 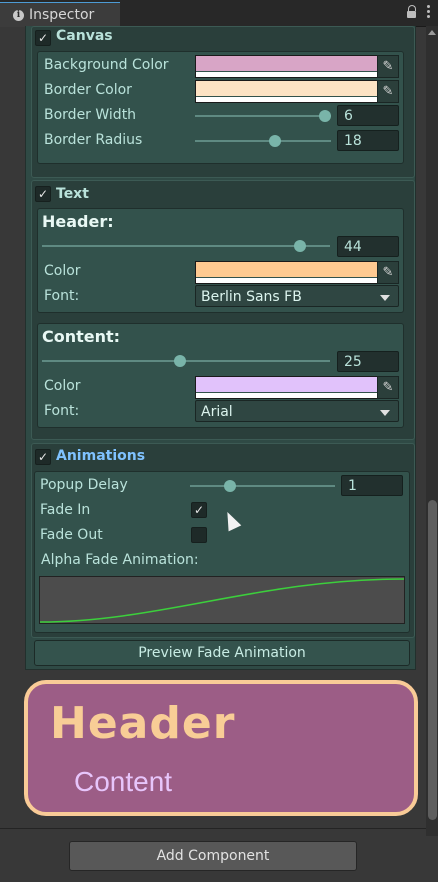 What do you see at coordinates (88, 90) in the screenshot?
I see `border-color-label: Border Color` at bounding box center [88, 90].